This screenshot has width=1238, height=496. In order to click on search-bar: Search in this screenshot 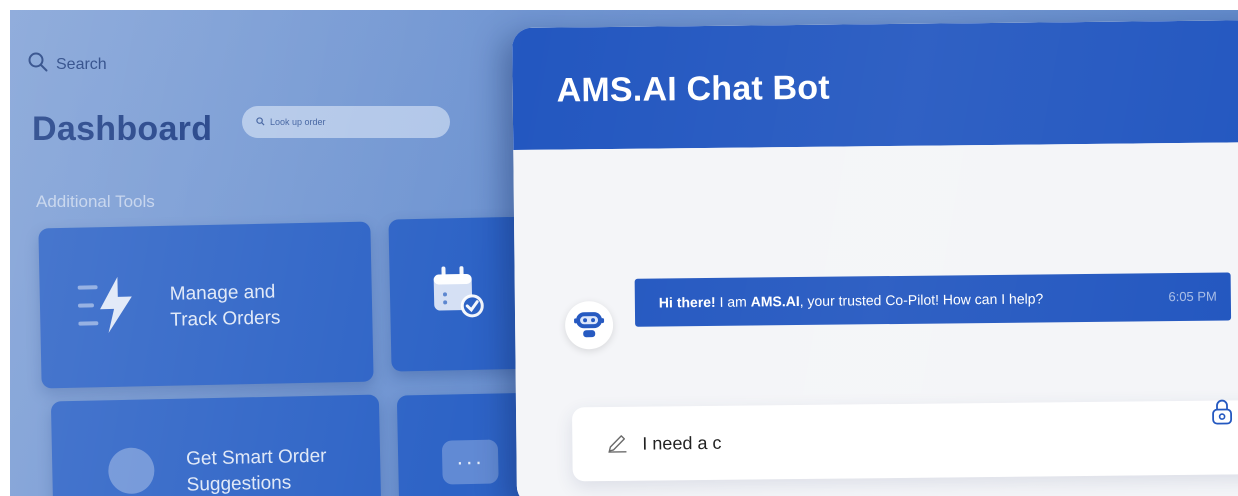, I will do `click(67, 64)`.